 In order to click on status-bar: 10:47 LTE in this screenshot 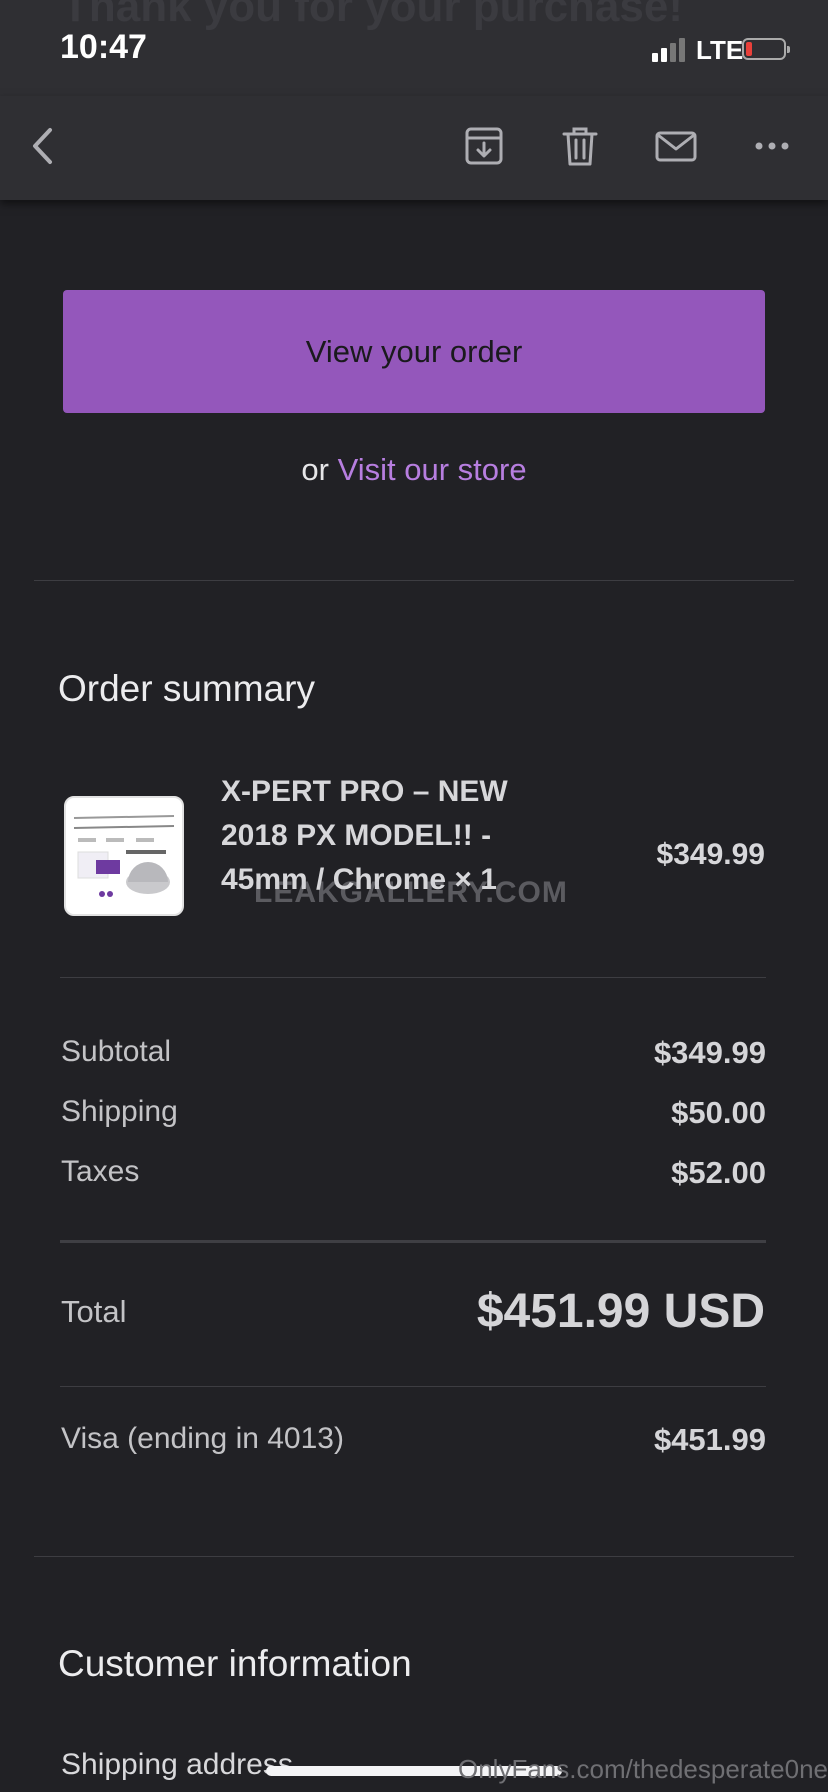, I will do `click(414, 48)`.